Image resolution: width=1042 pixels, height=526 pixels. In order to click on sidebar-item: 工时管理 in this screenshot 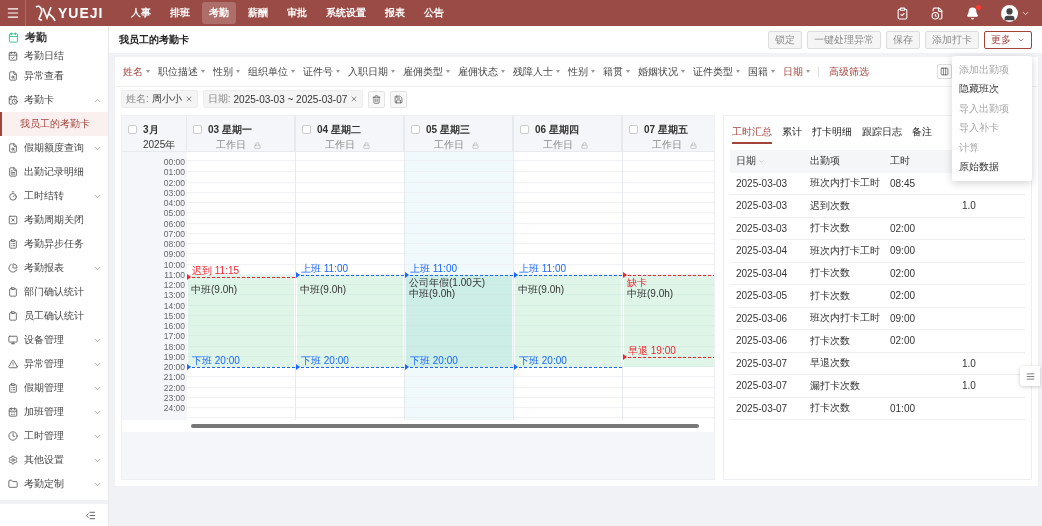, I will do `click(54, 436)`.